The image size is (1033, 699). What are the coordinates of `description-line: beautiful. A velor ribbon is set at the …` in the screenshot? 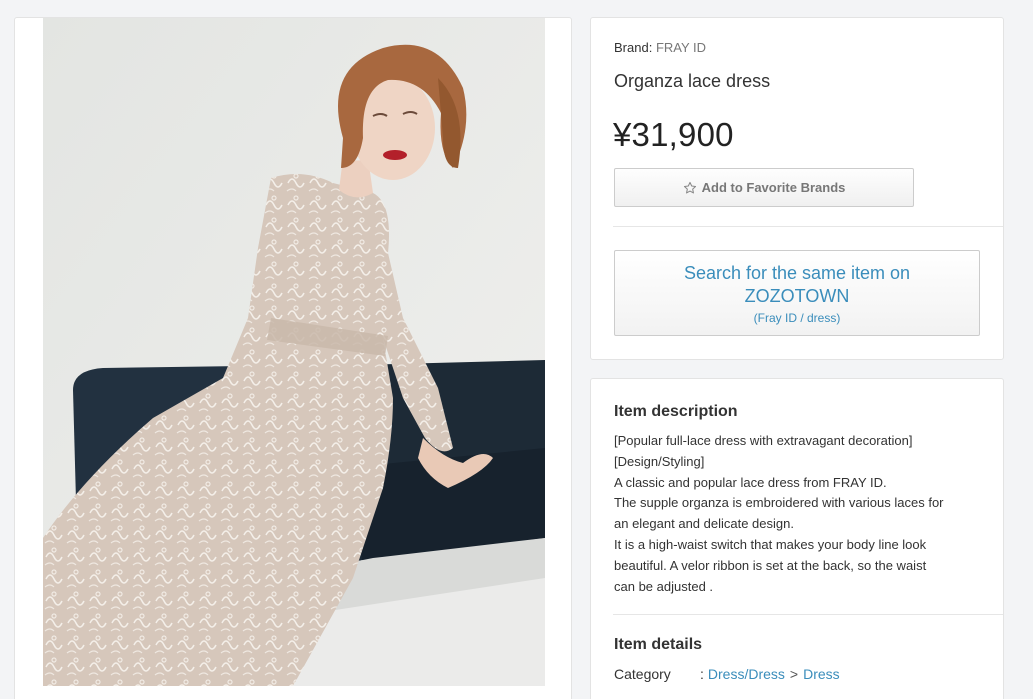 It's located at (770, 565).